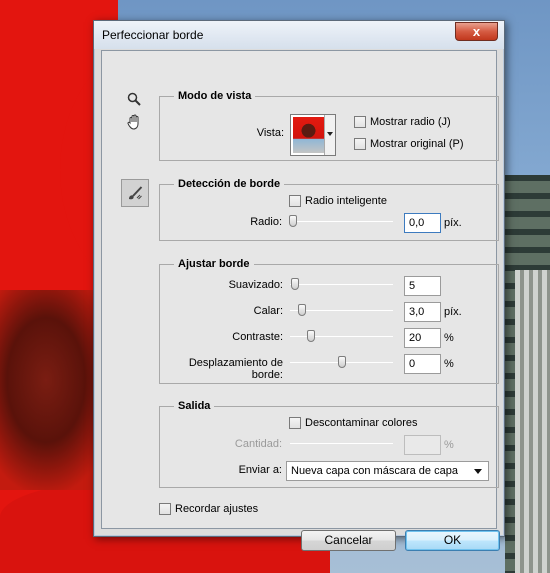 The image size is (550, 573). What do you see at coordinates (422, 338) in the screenshot?
I see `contrast-input: 20` at bounding box center [422, 338].